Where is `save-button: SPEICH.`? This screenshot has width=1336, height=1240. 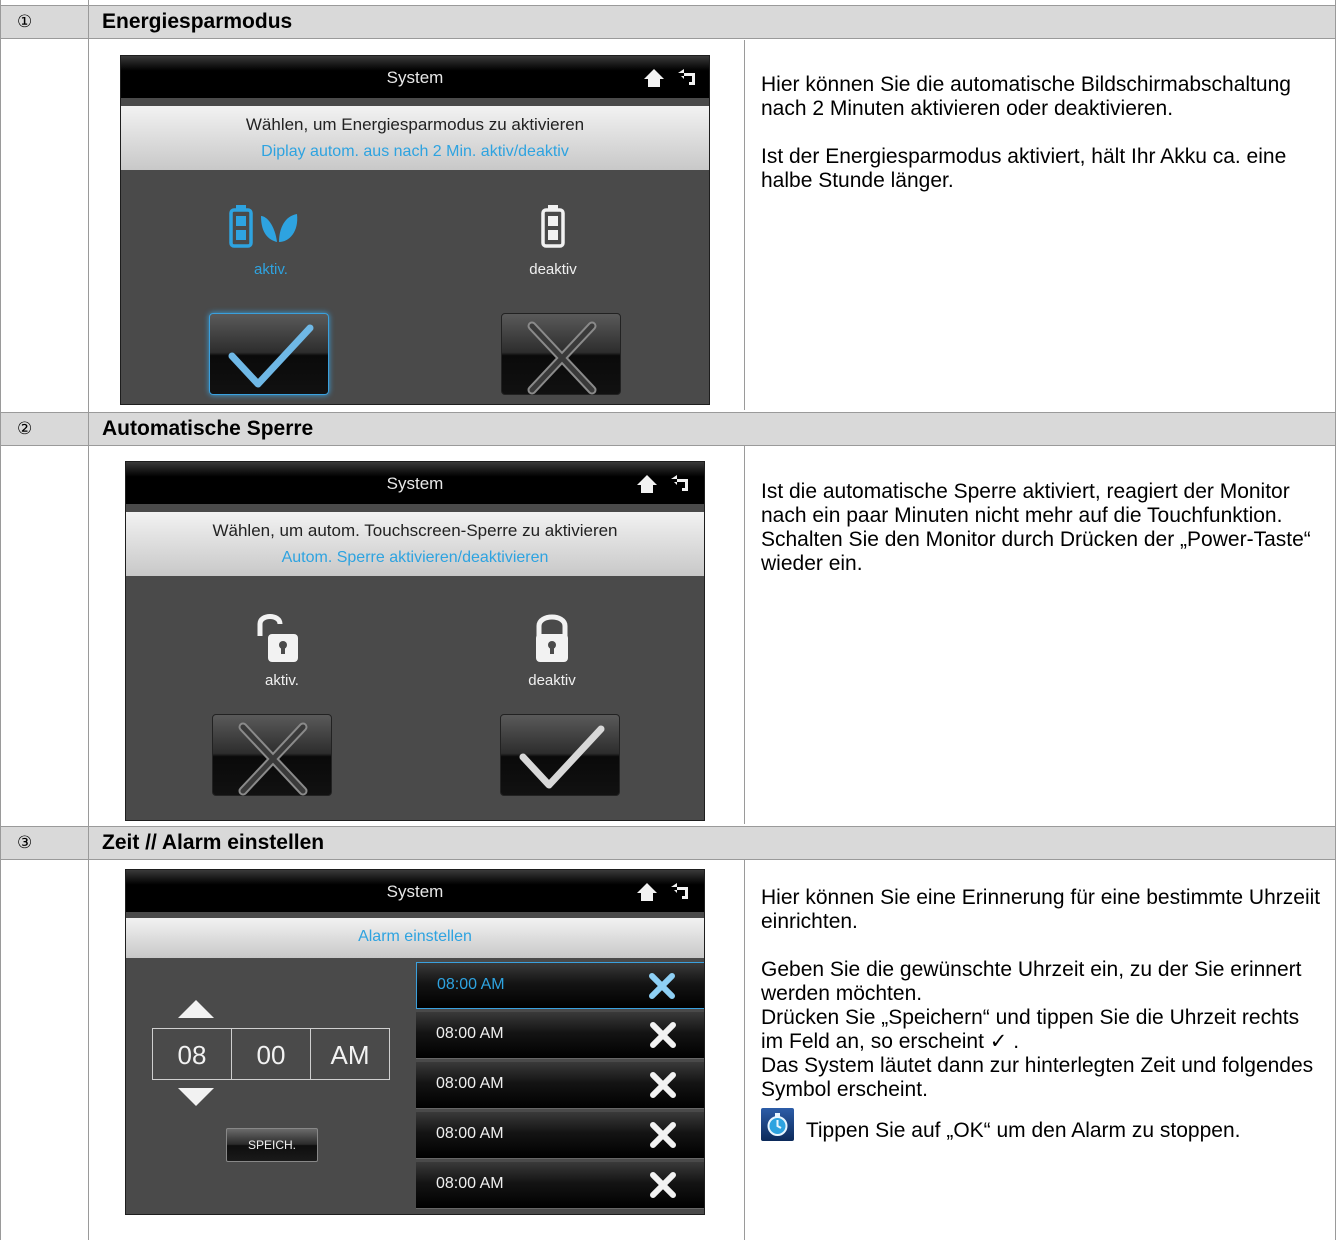
save-button: SPEICH. is located at coordinates (272, 1145).